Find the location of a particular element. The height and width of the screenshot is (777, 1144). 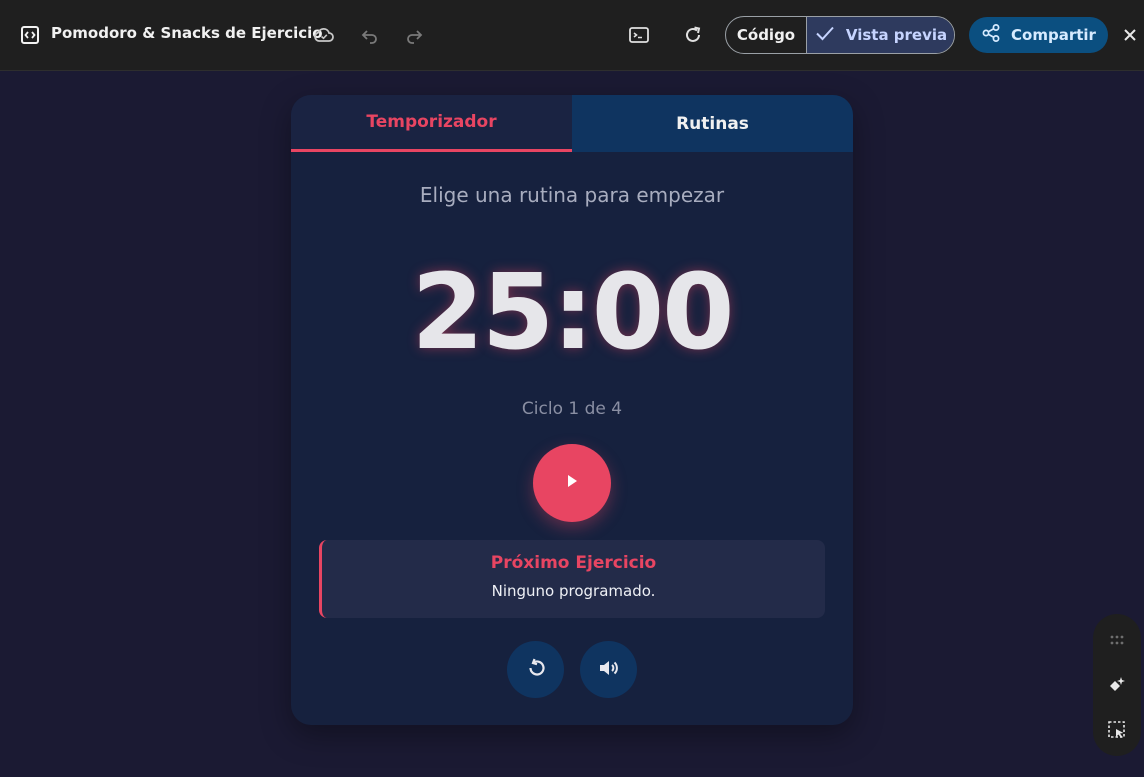

view-toggle: Código Vista previa is located at coordinates (840, 35).